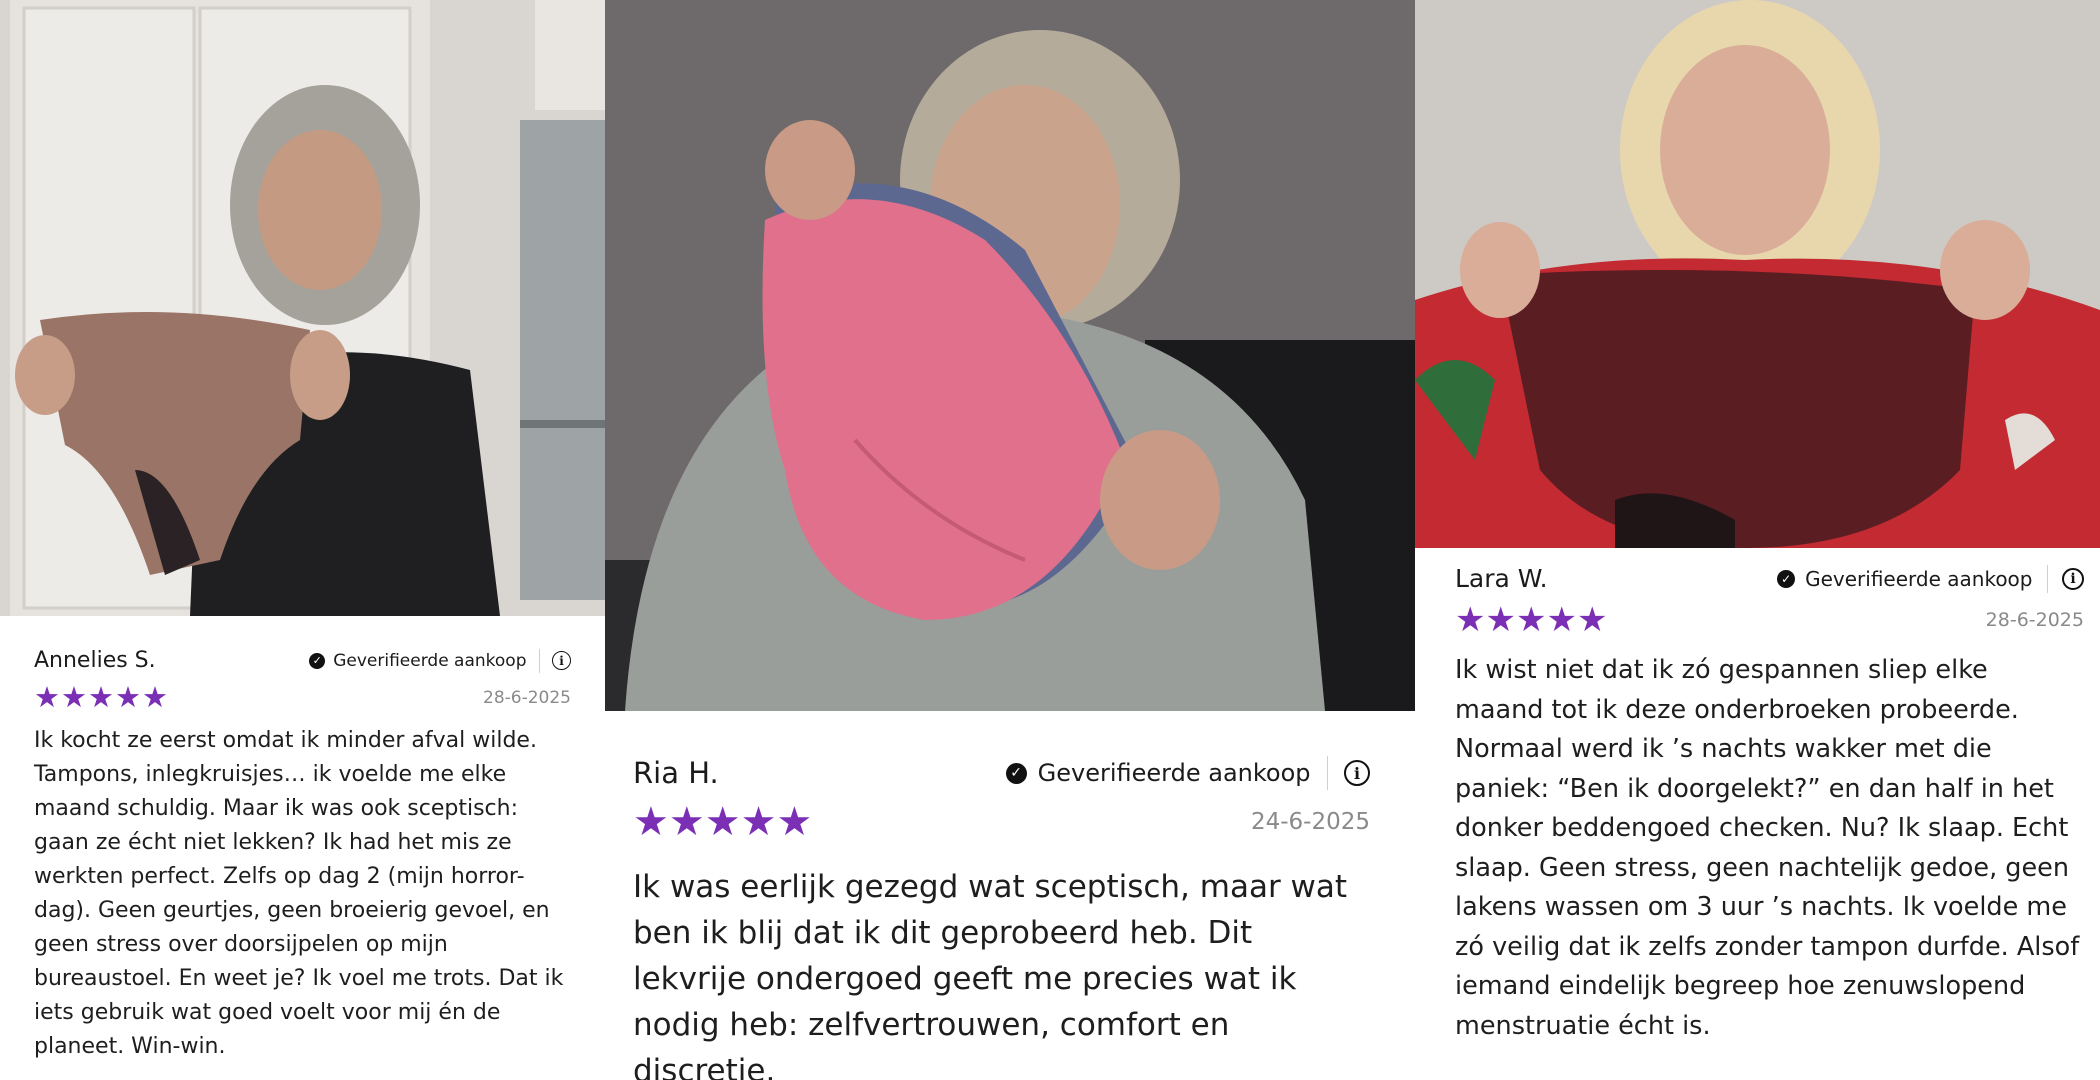 Image resolution: width=2100 pixels, height=1080 pixels. What do you see at coordinates (95, 660) in the screenshot?
I see `reviewer-name: Annelies S.` at bounding box center [95, 660].